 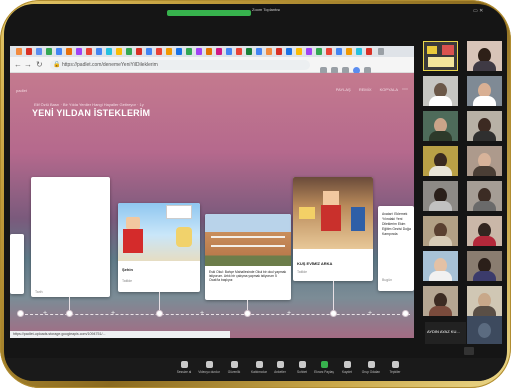 I want to click on padlet-card: Şehin Tatilde, so click(x=159, y=247).